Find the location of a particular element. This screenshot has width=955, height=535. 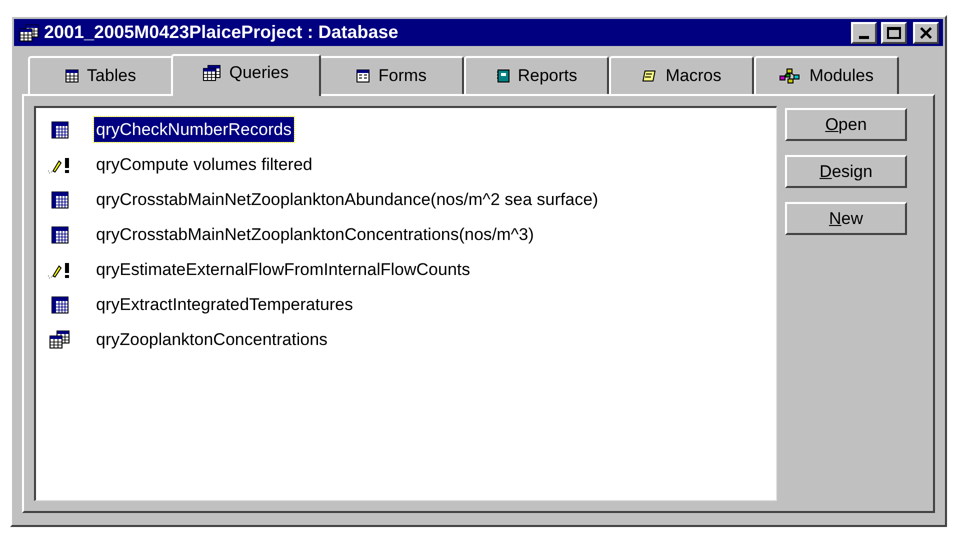

query-item: qryZooplanktonConcentrations is located at coordinates (408, 339).